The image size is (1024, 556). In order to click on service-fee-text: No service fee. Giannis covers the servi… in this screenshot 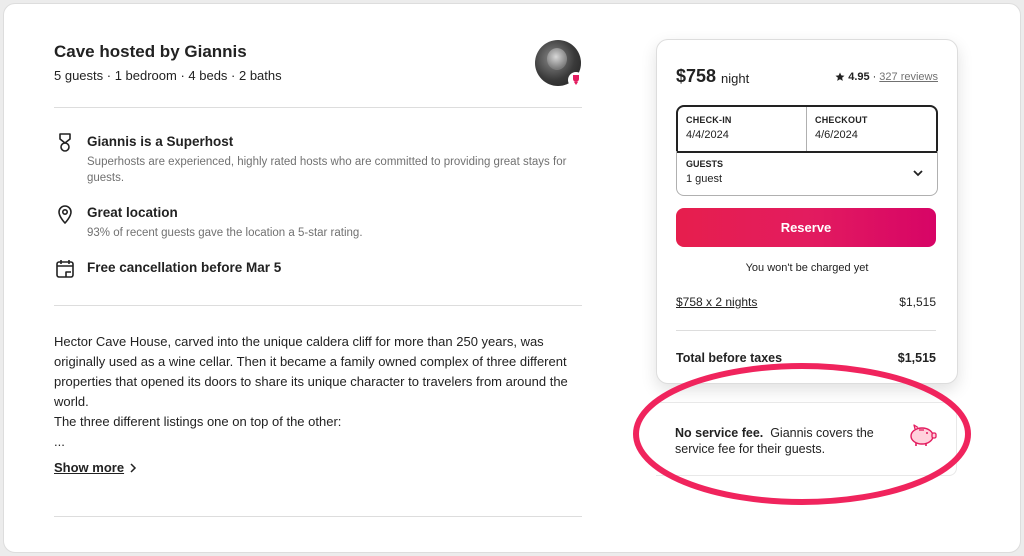, I will do `click(782, 441)`.